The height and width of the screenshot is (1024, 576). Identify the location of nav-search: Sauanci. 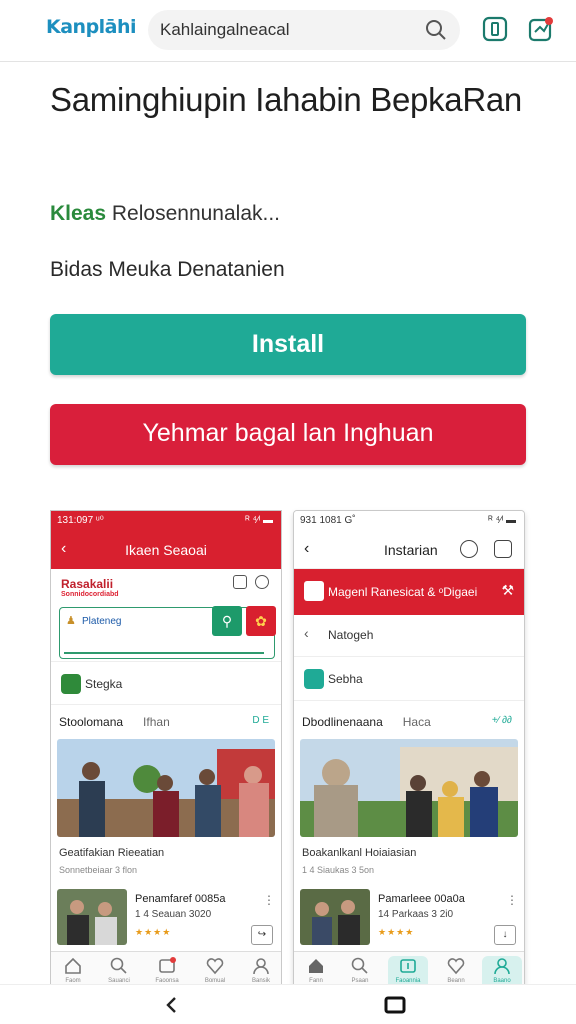
(119, 970).